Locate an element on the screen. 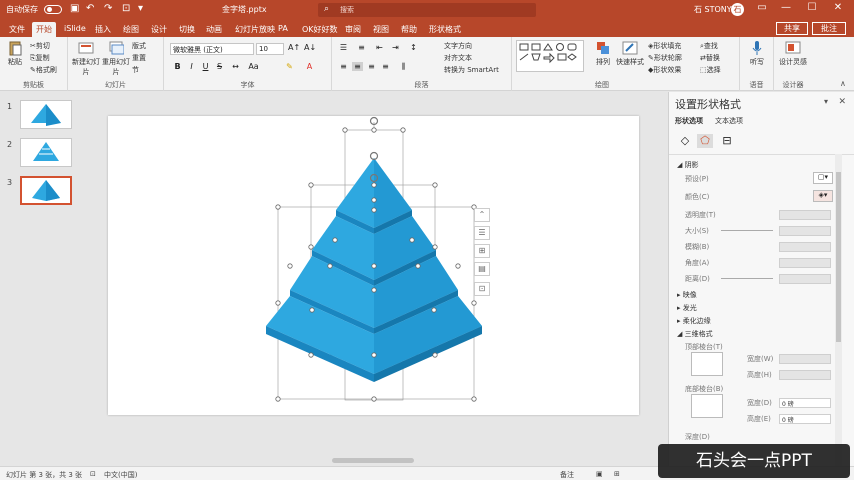 This screenshot has height=480, width=854. arrange-button: 排列 is located at coordinates (603, 53).